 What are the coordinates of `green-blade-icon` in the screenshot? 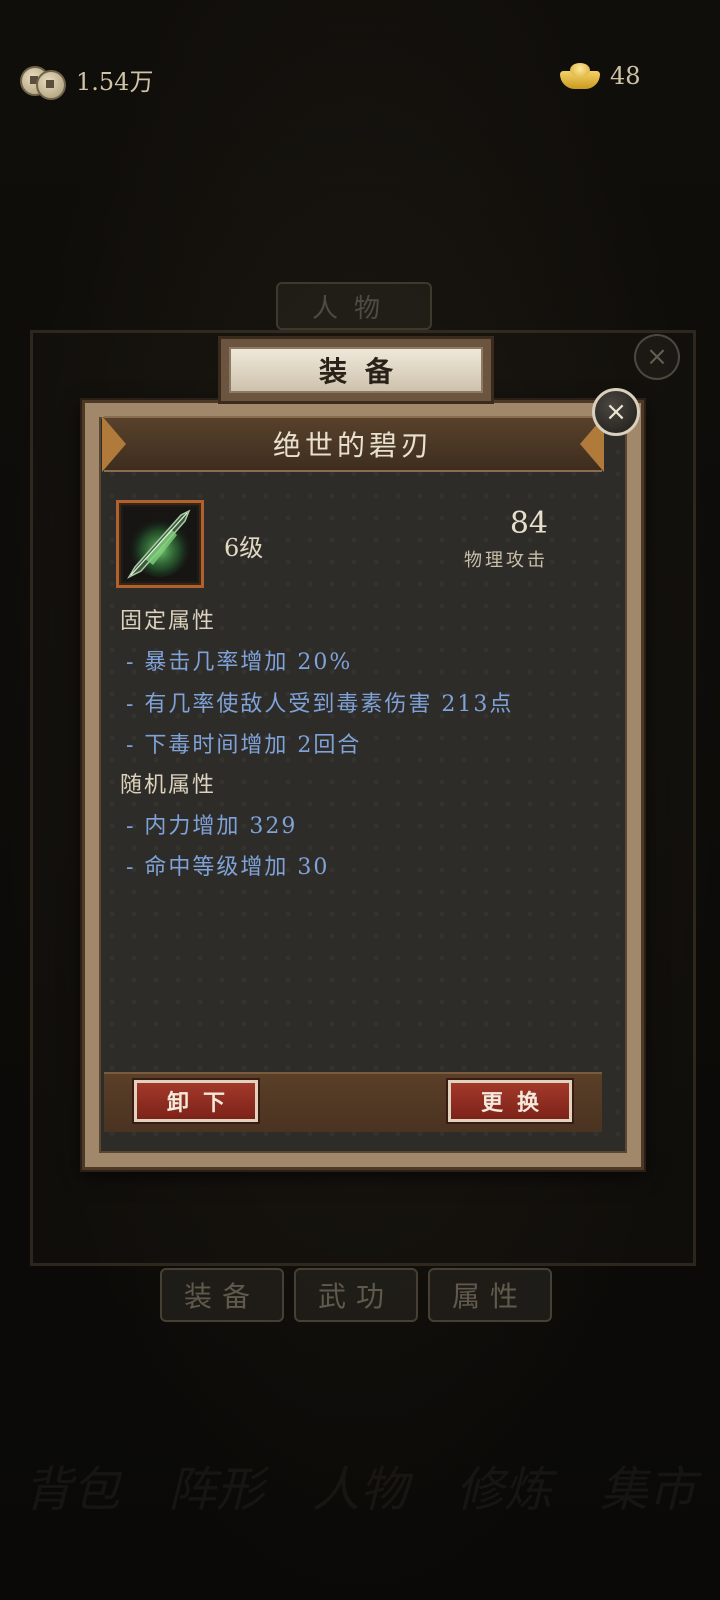 It's located at (160, 544).